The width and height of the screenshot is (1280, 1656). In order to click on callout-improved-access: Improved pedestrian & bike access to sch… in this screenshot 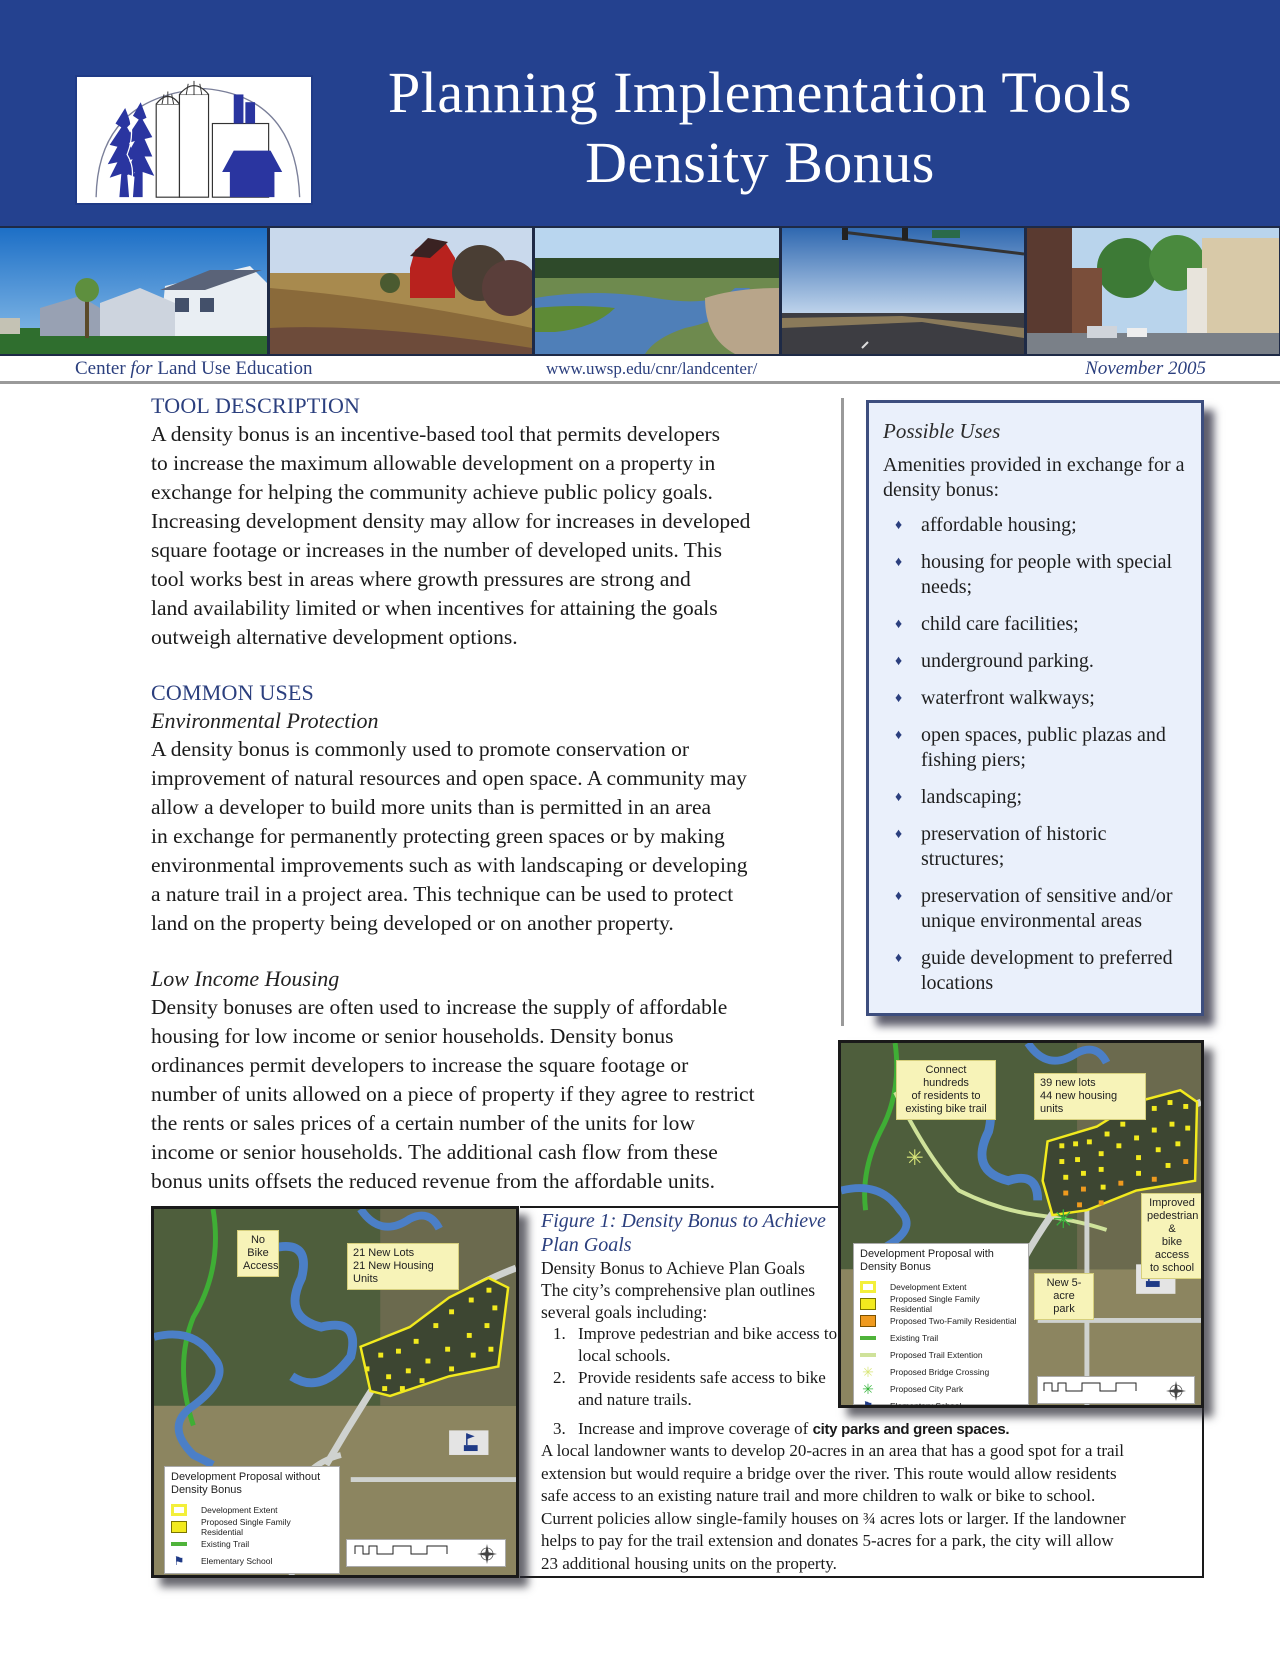, I will do `click(1171, 1236)`.